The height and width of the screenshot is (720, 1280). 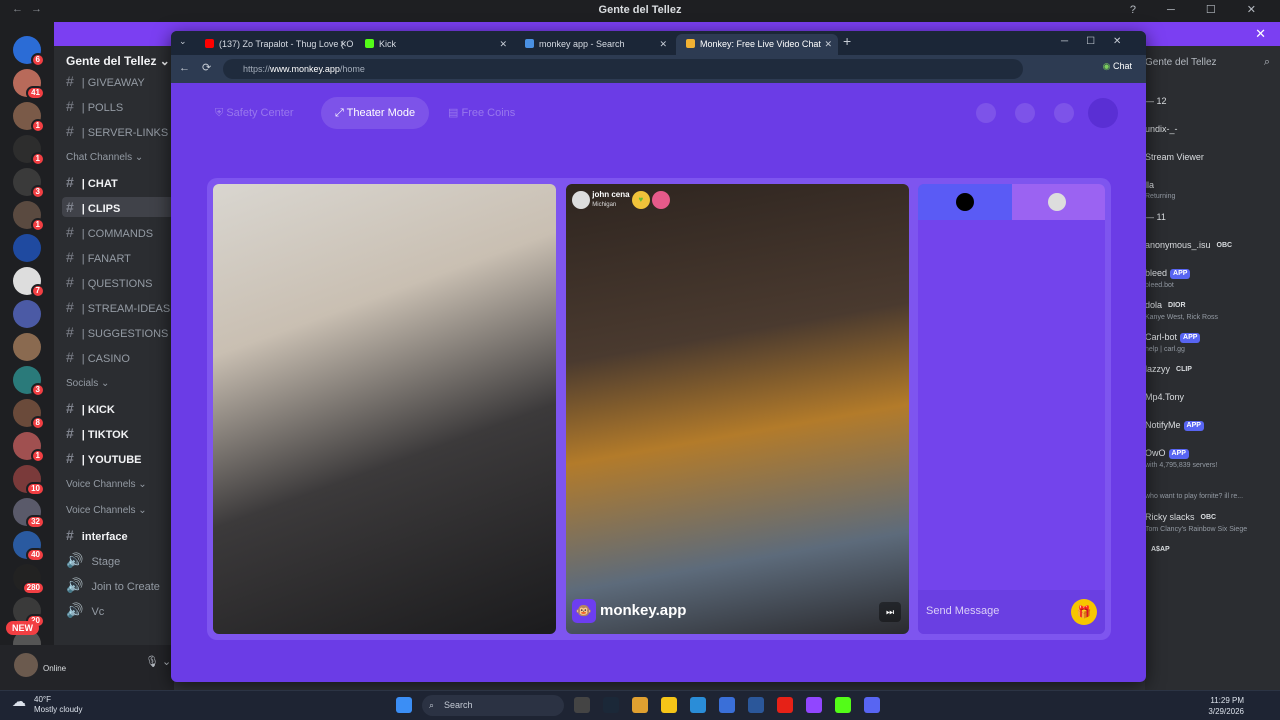 What do you see at coordinates (97, 535) in the screenshot?
I see `channel-item: # interface` at bounding box center [97, 535].